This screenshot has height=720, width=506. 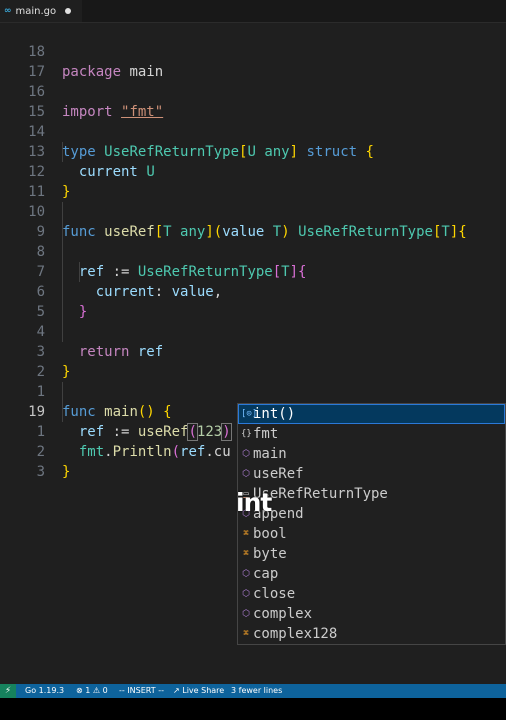 I want to click on code-line: 11, so click(x=253, y=181).